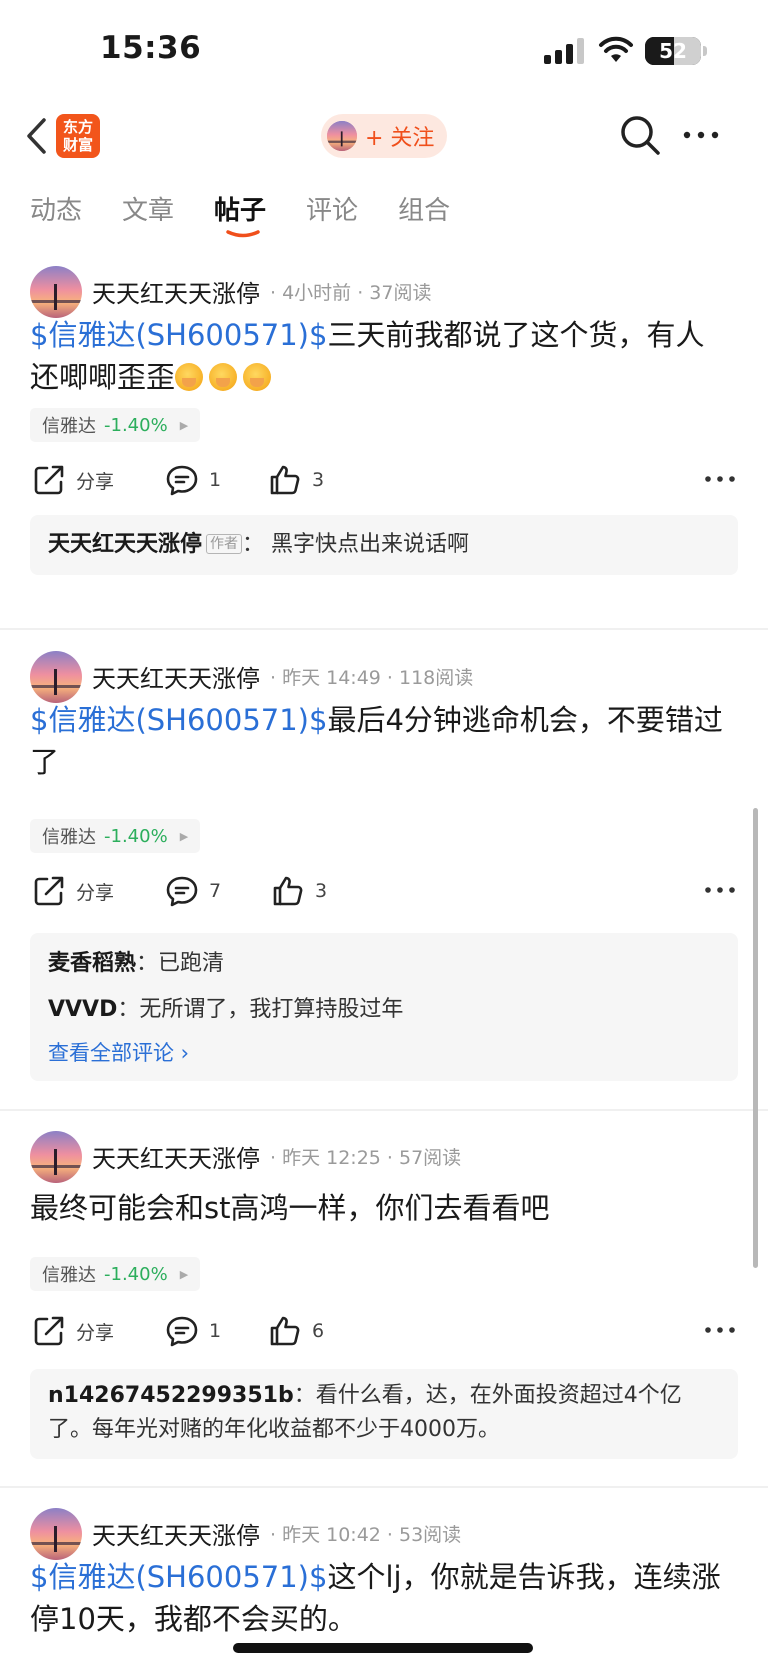  I want to click on author-badge: 作者, so click(224, 544).